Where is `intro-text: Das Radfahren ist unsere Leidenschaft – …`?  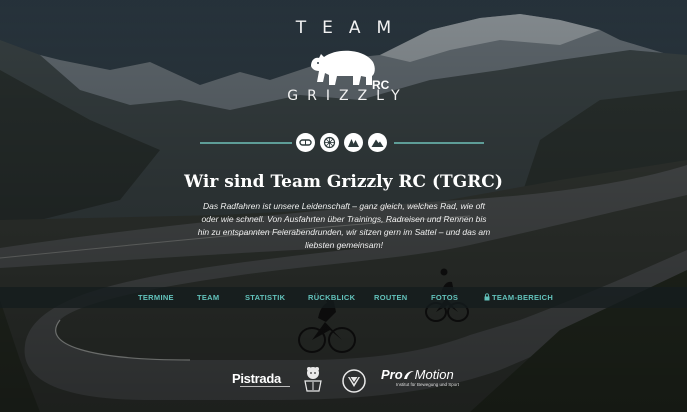
intro-text: Das Radfahren ist unsere Leidenschaft – … is located at coordinates (344, 225).